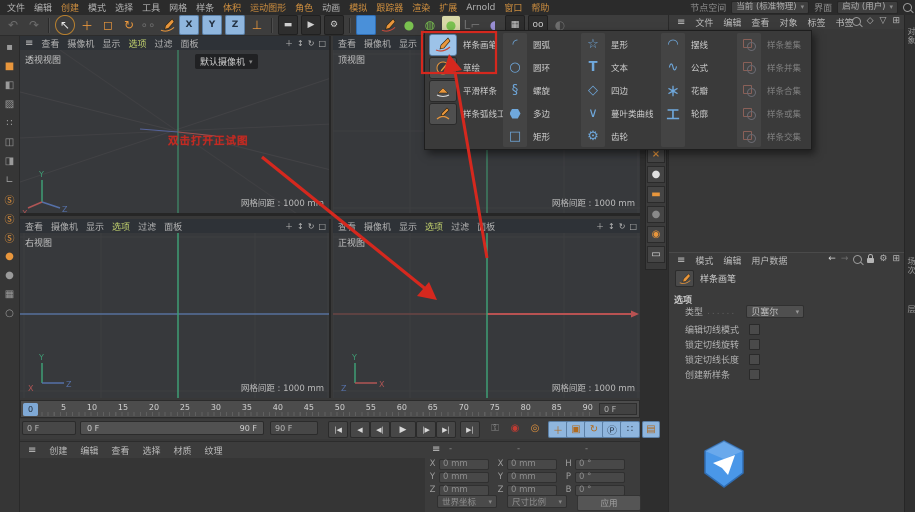  What do you see at coordinates (421, 7) in the screenshot?
I see `menu-render: 渲染` at bounding box center [421, 7].